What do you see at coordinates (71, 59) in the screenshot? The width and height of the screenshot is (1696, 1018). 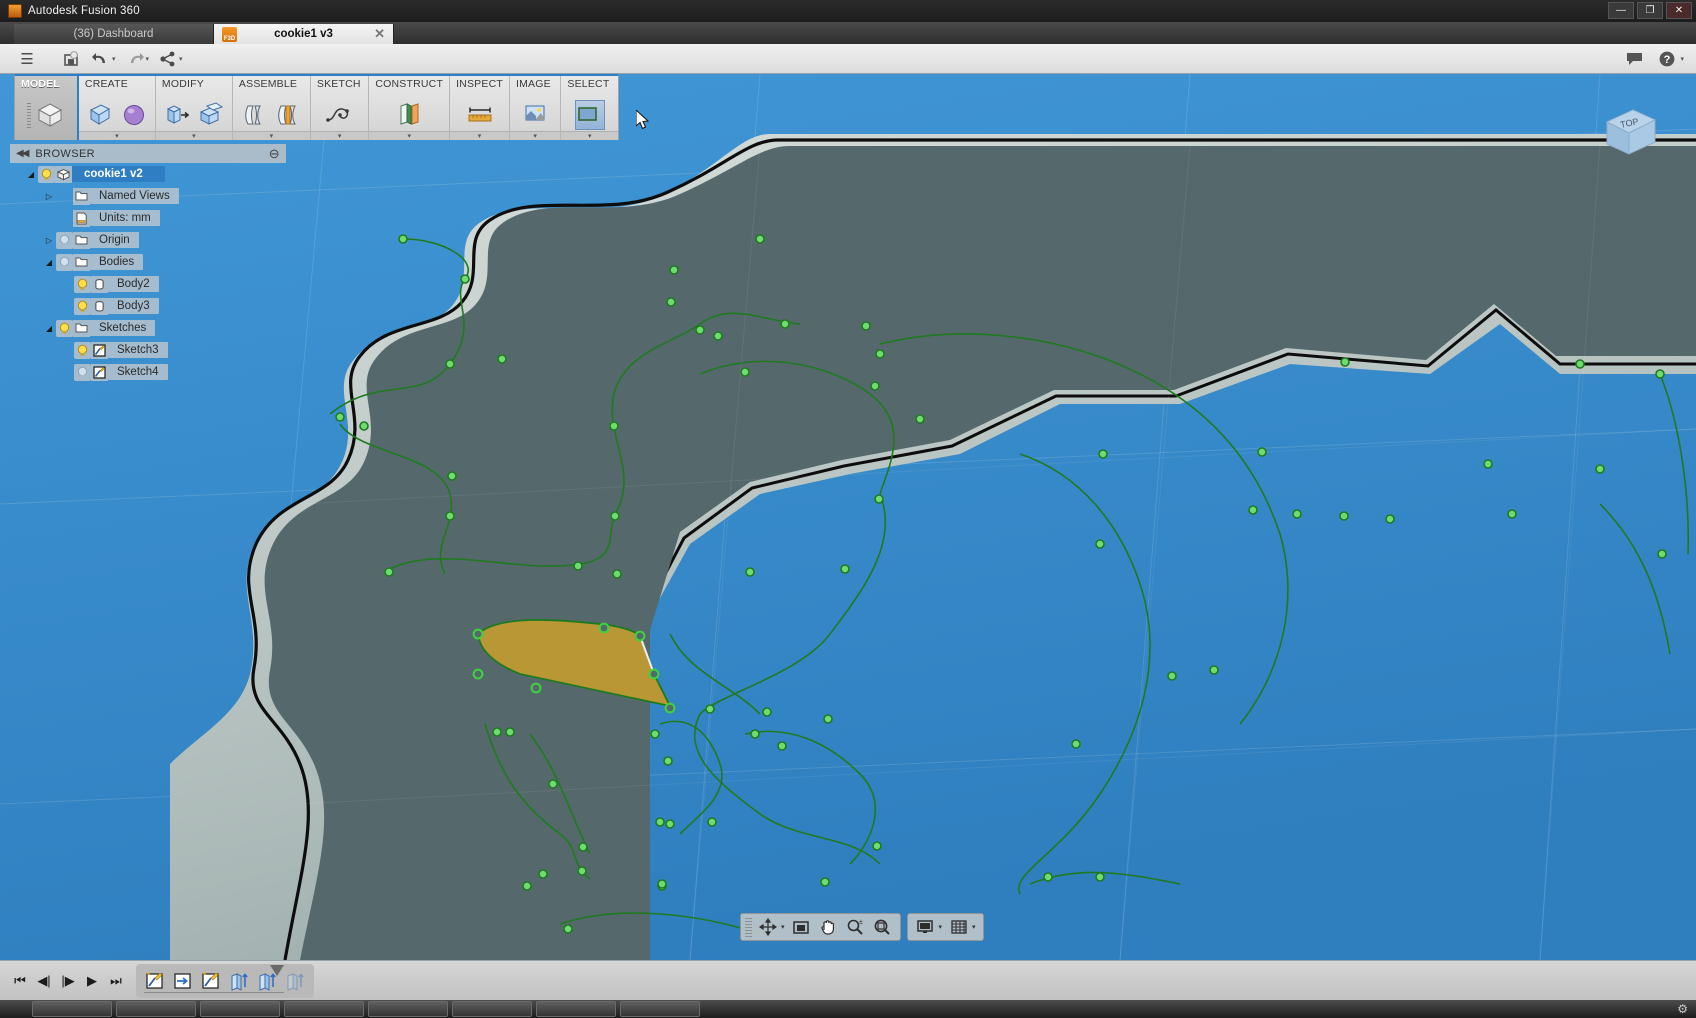 I see `save-icon` at bounding box center [71, 59].